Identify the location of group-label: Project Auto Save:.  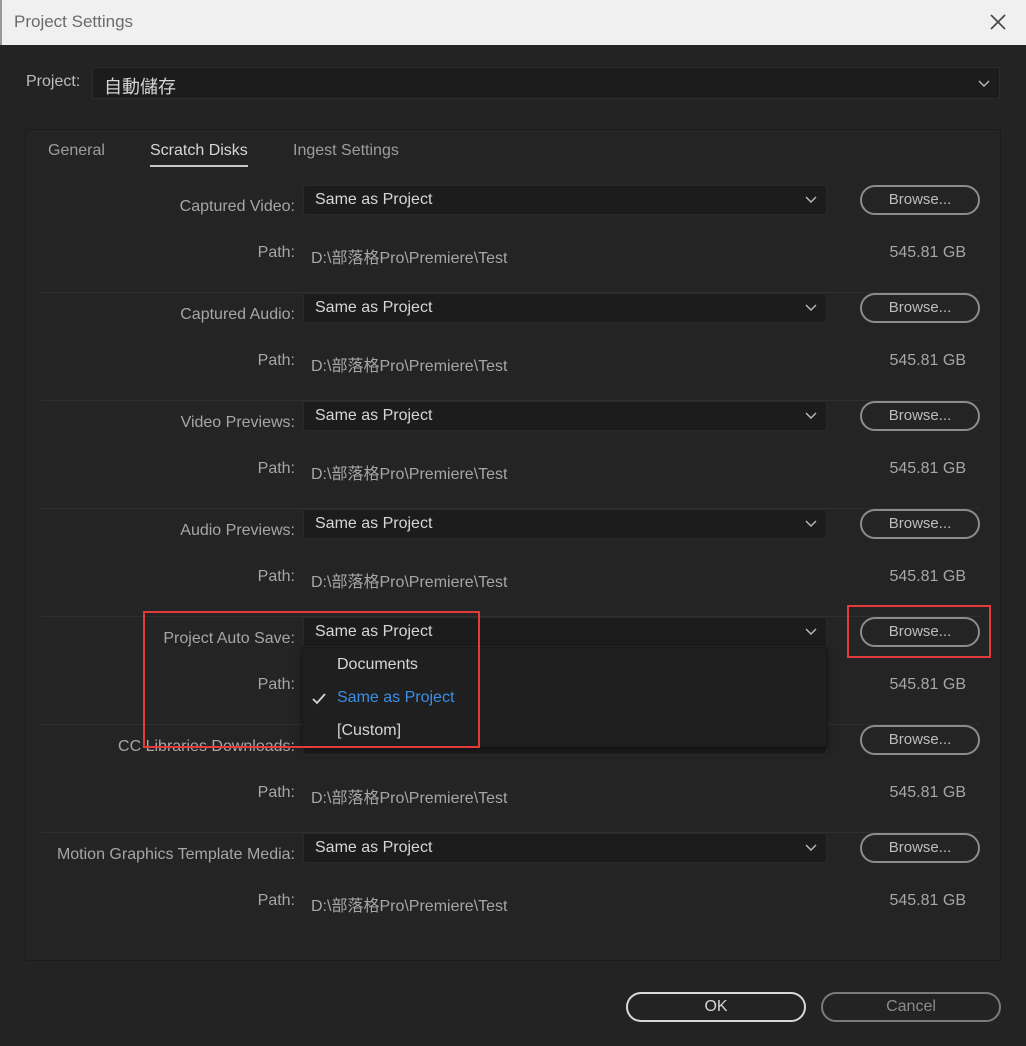
(229, 638).